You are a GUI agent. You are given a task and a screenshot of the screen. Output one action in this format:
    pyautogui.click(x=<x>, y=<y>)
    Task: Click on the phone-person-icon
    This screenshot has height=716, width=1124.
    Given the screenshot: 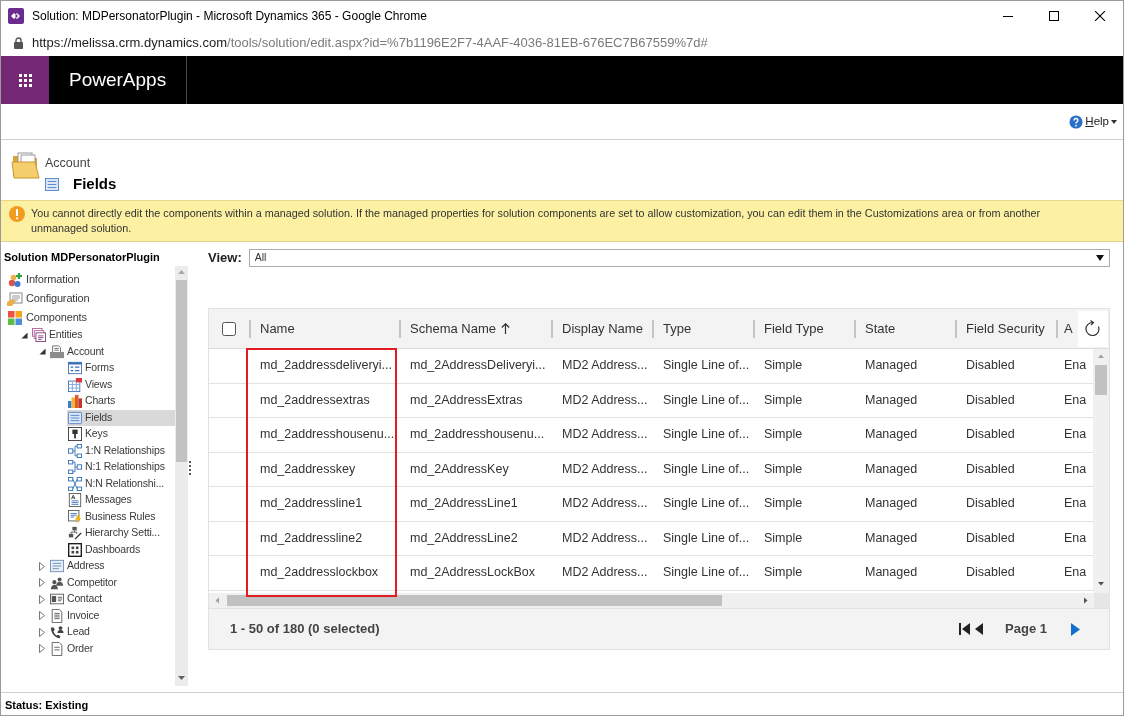 What is the action you would take?
    pyautogui.click(x=57, y=632)
    